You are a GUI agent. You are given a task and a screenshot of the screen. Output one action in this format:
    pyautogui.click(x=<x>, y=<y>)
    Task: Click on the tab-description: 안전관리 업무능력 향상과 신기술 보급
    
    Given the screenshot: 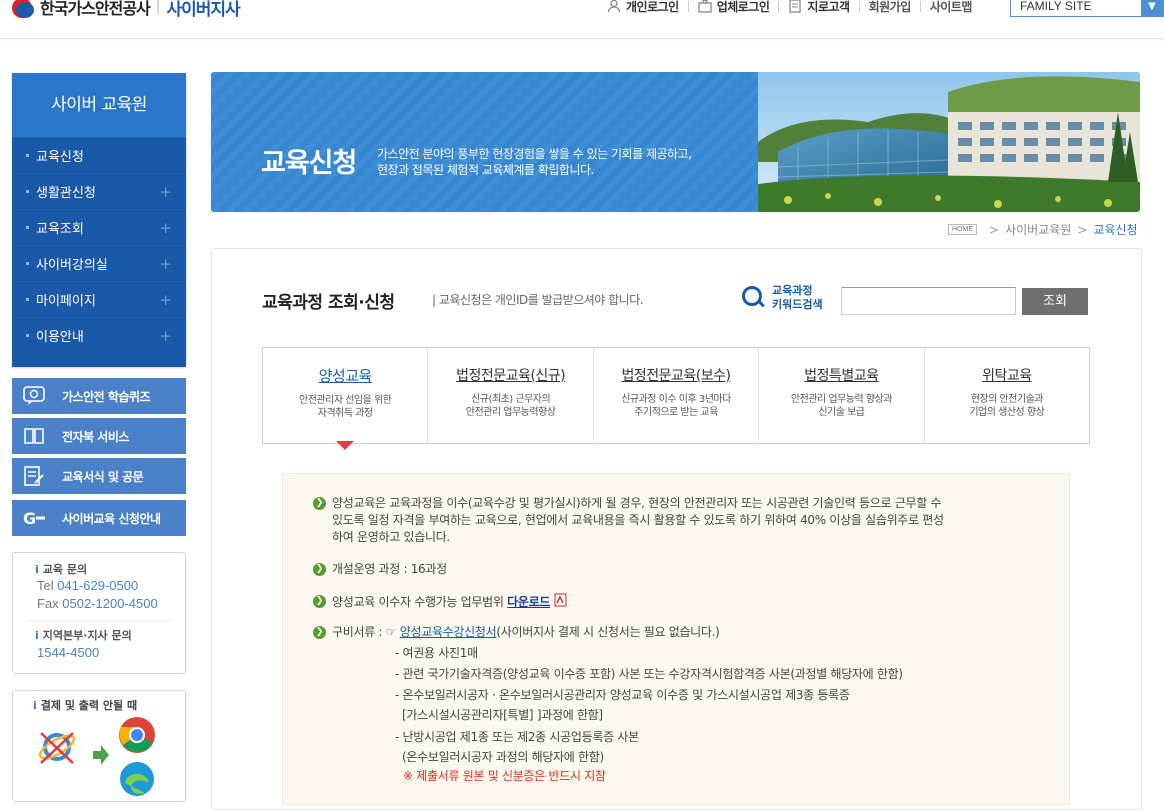 What is the action you would take?
    pyautogui.click(x=841, y=406)
    